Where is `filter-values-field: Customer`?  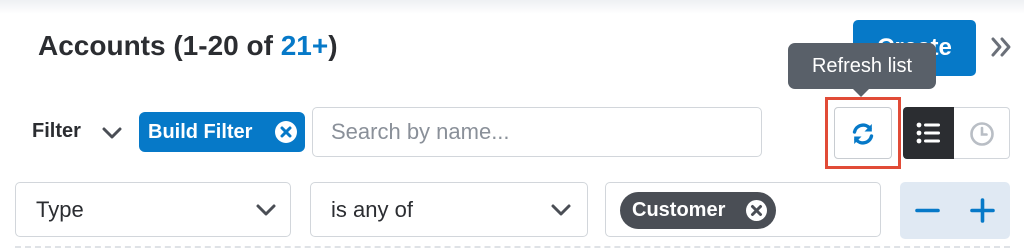 filter-values-field: Customer is located at coordinates (743, 209).